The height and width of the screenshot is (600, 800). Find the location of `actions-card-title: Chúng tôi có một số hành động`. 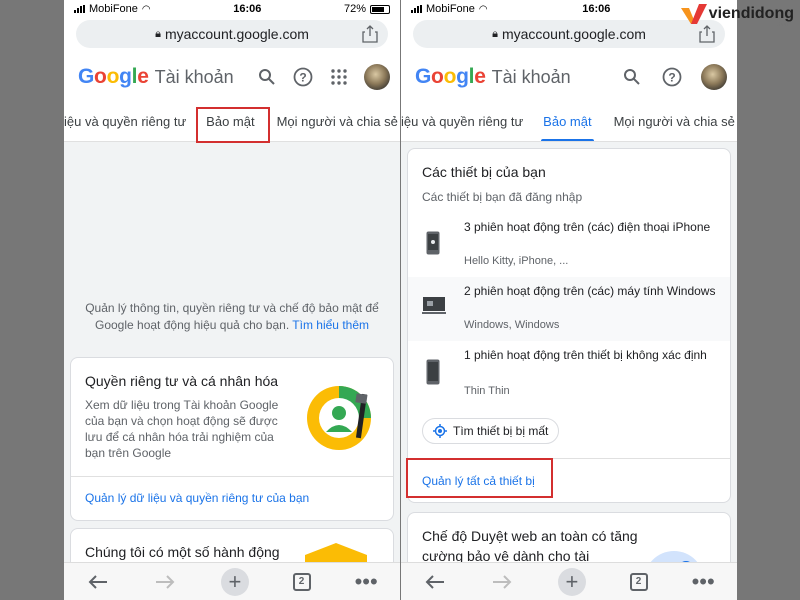

actions-card-title: Chúng tôi có một số hành động is located at coordinates (182, 552).